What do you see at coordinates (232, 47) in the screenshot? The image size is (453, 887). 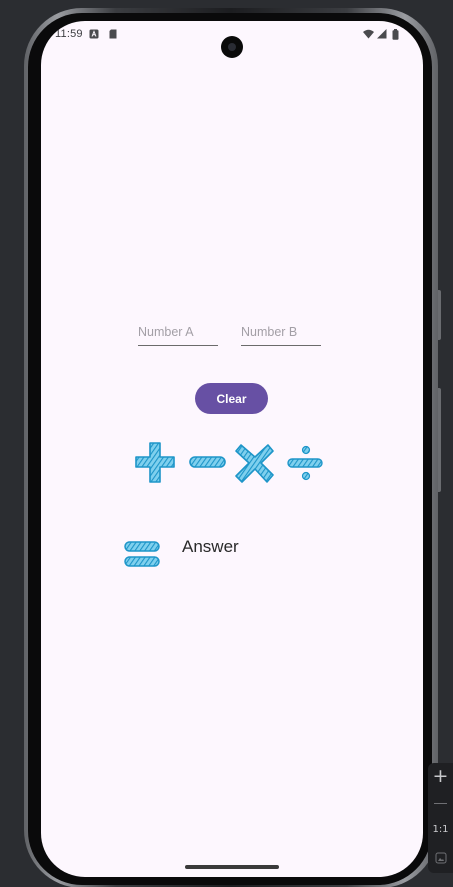 I see `front-camera` at bounding box center [232, 47].